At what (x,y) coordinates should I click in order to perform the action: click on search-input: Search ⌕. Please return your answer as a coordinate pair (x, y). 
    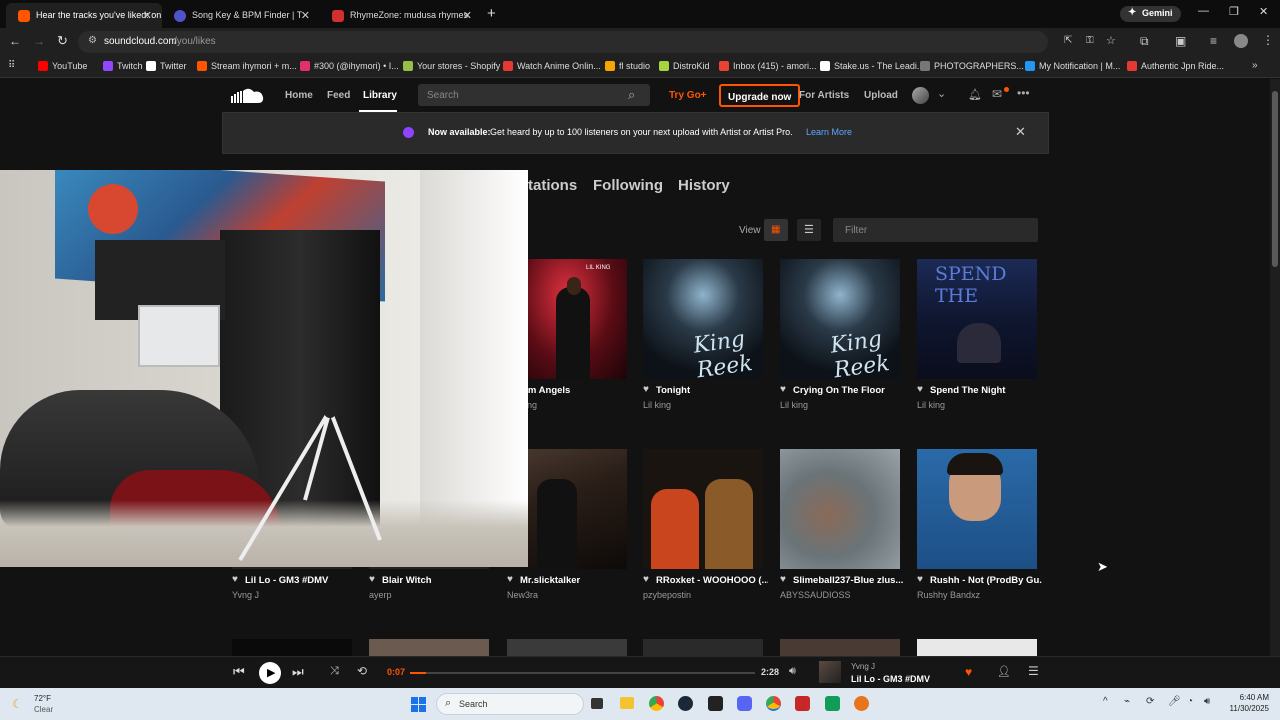
    Looking at the image, I should click on (534, 95).